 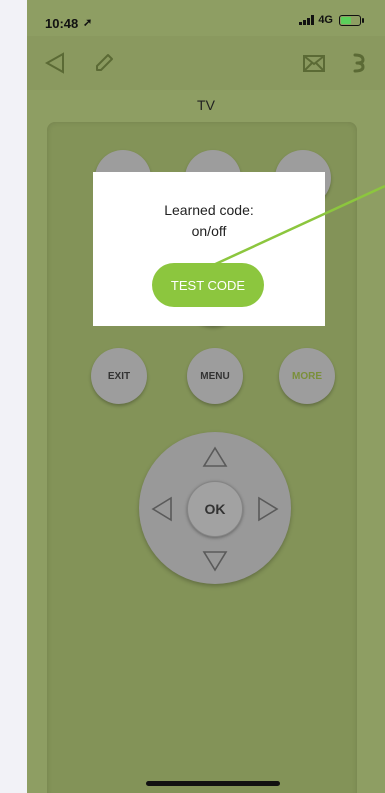 I want to click on exit-button: EXIT, so click(x=119, y=376).